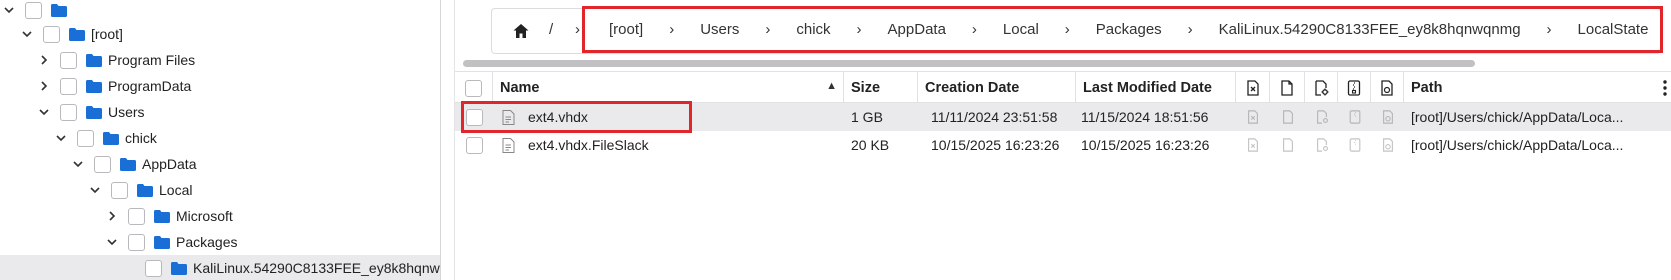 Image resolution: width=1671 pixels, height=280 pixels. What do you see at coordinates (220, 11) in the screenshot?
I see `tree-item-top` at bounding box center [220, 11].